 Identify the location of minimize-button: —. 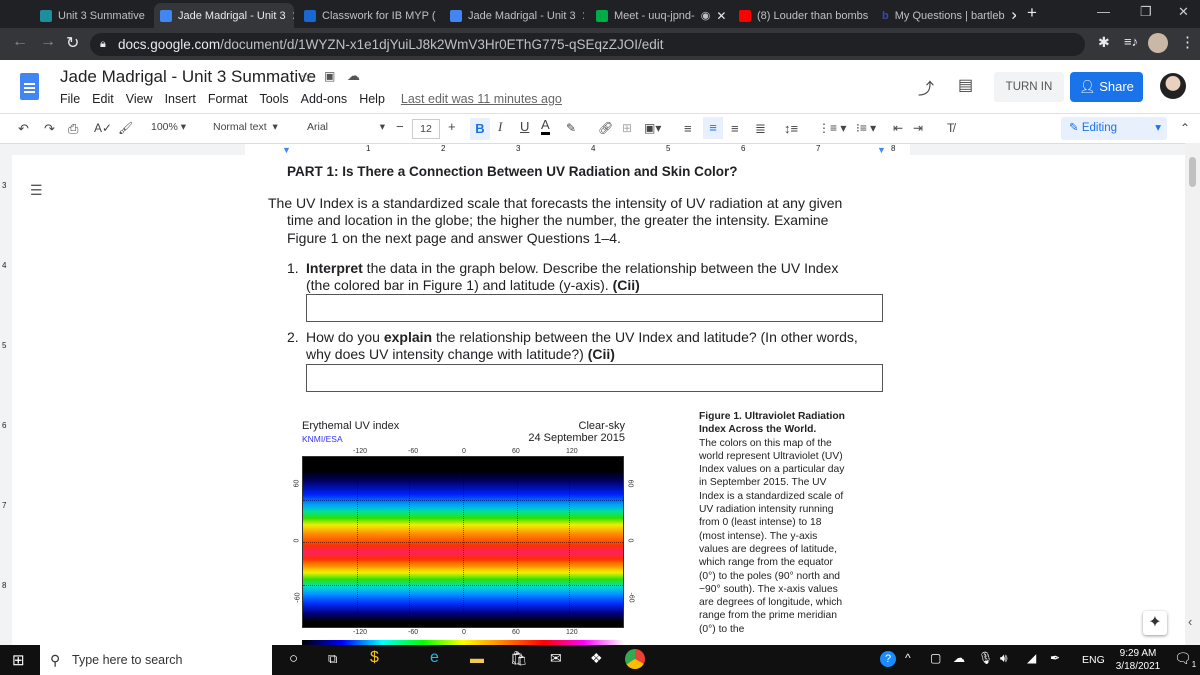
(1103, 11).